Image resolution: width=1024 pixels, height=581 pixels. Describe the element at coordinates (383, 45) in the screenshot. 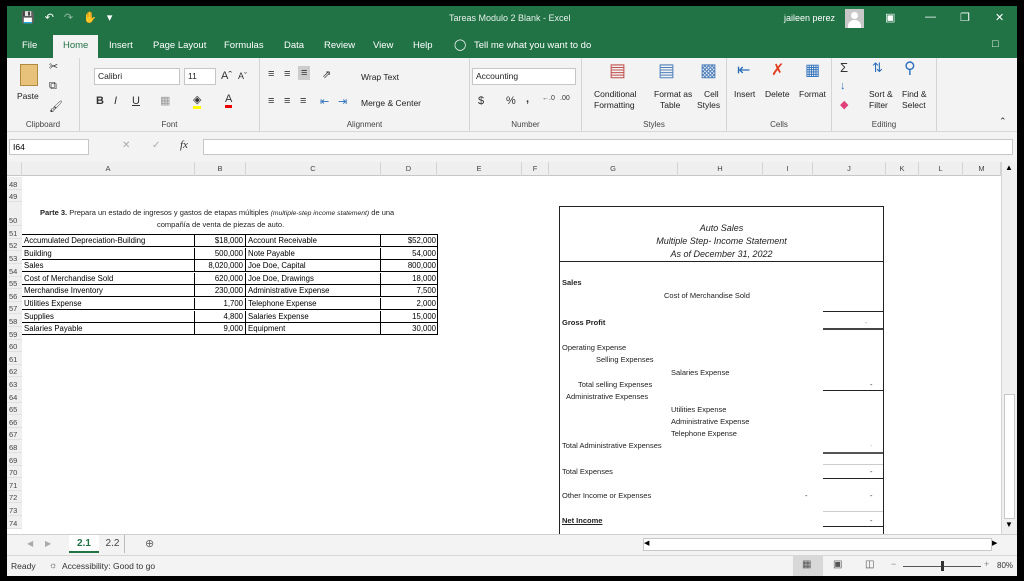

I see `tab-view: View` at that location.